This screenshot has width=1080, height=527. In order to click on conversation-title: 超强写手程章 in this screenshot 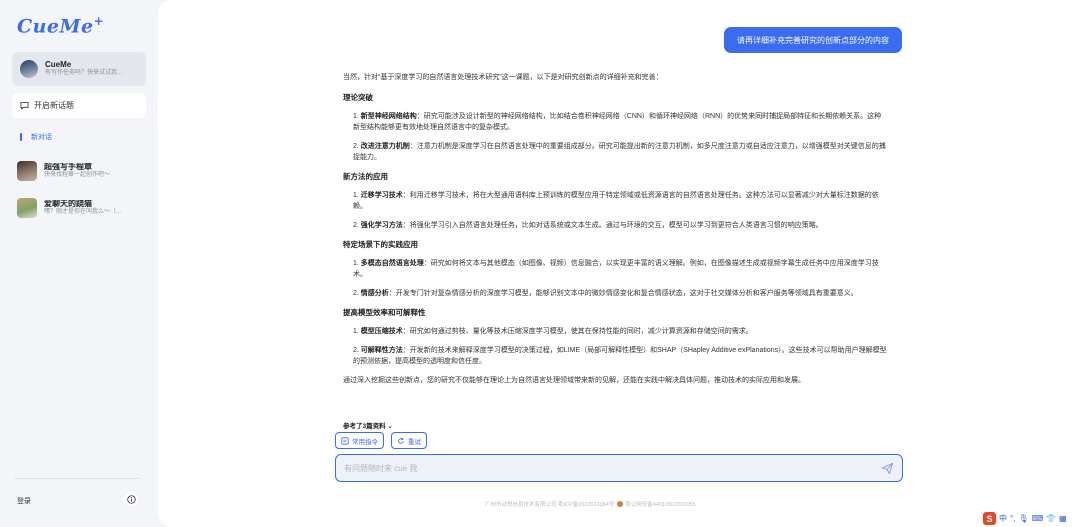, I will do `click(68, 167)`.